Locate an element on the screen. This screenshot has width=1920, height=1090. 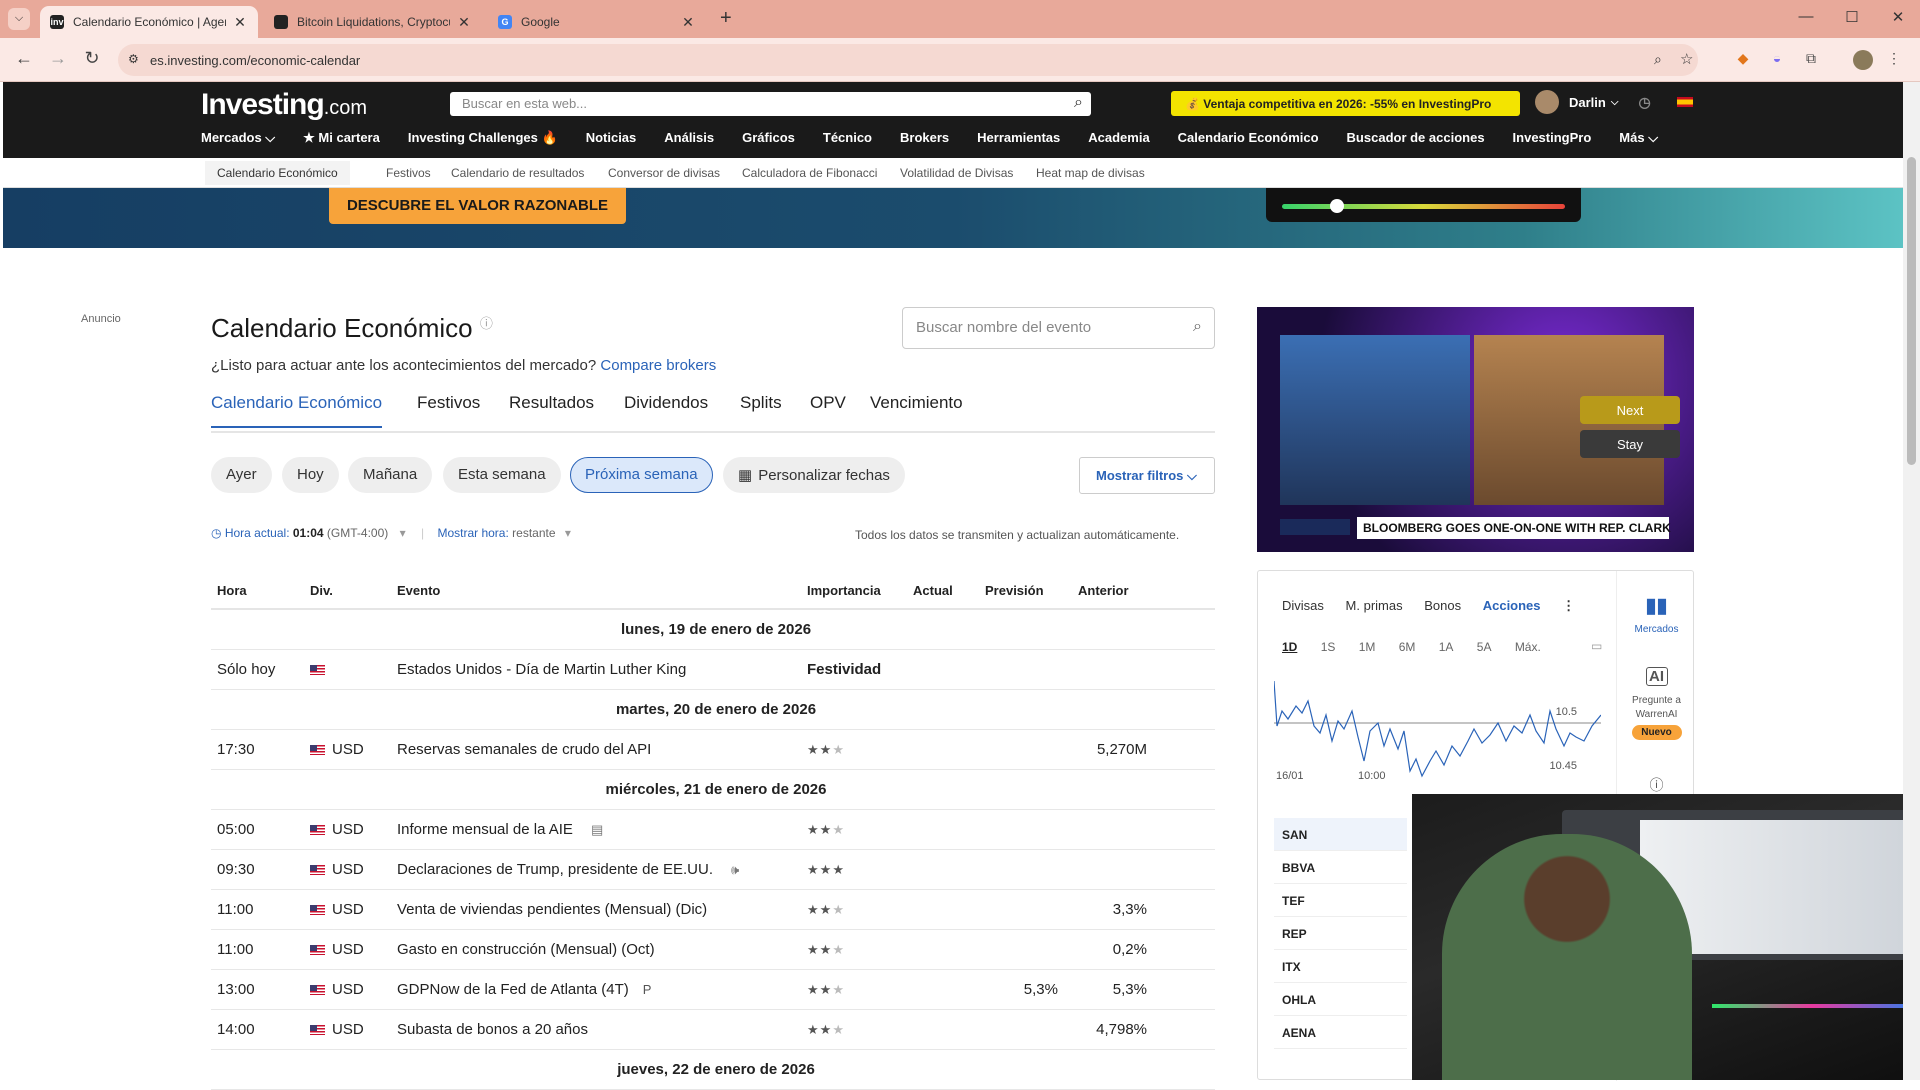
nav-investing-challenges: Investing Challenges 🔥 is located at coordinates (483, 138).